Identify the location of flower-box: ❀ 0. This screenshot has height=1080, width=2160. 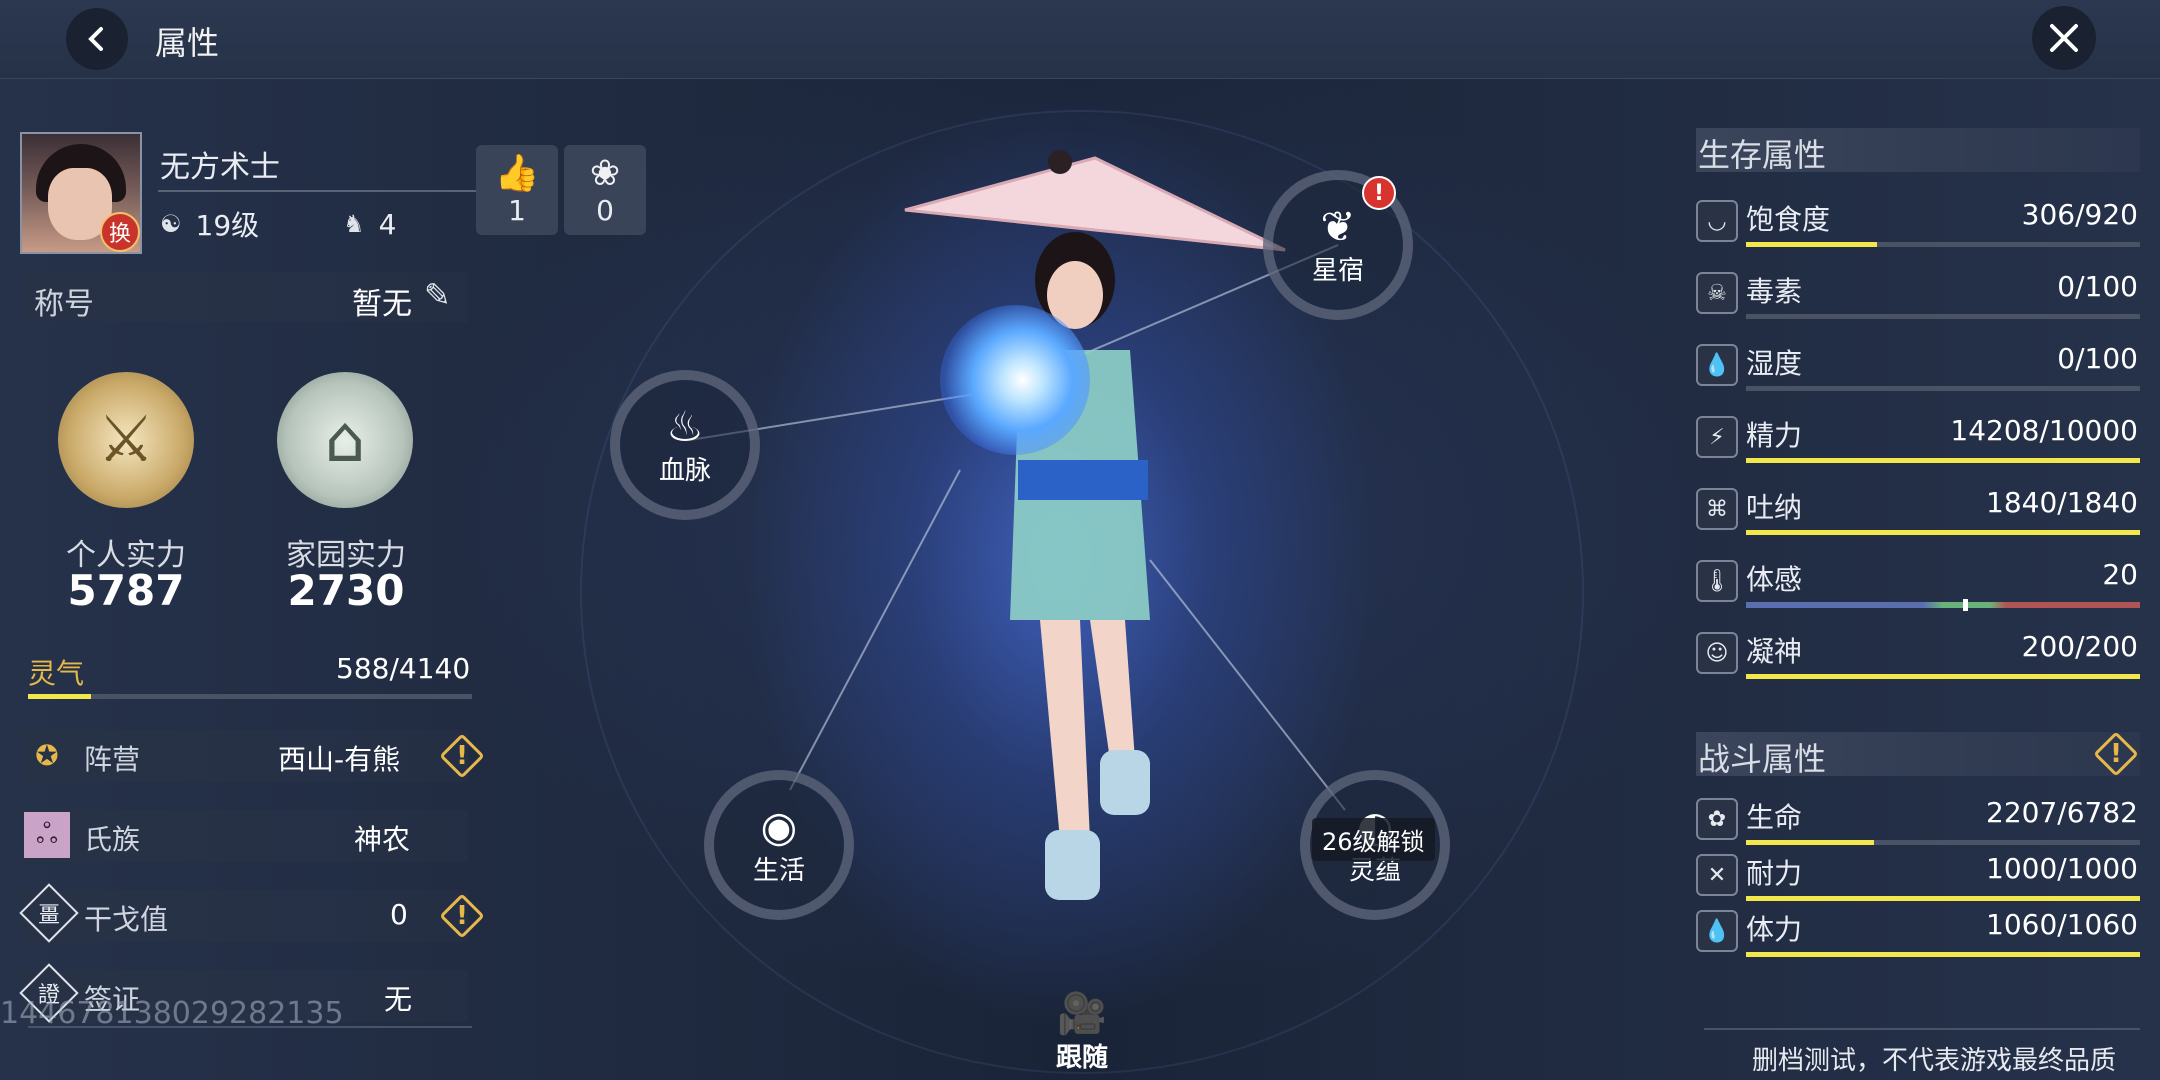
(605, 190).